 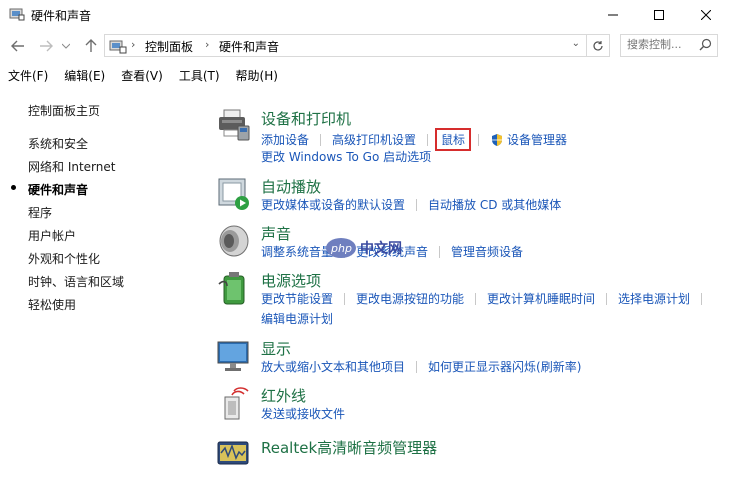 What do you see at coordinates (364, 75) in the screenshot?
I see `menu-bar: 文件(F) 编辑(E) 查看(V) 工具(T) 帮助(H)` at bounding box center [364, 75].